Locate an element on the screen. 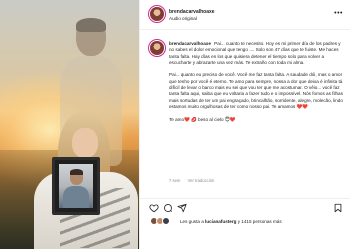 The image size is (350, 249). audio-label: Audio original is located at coordinates (183, 18).